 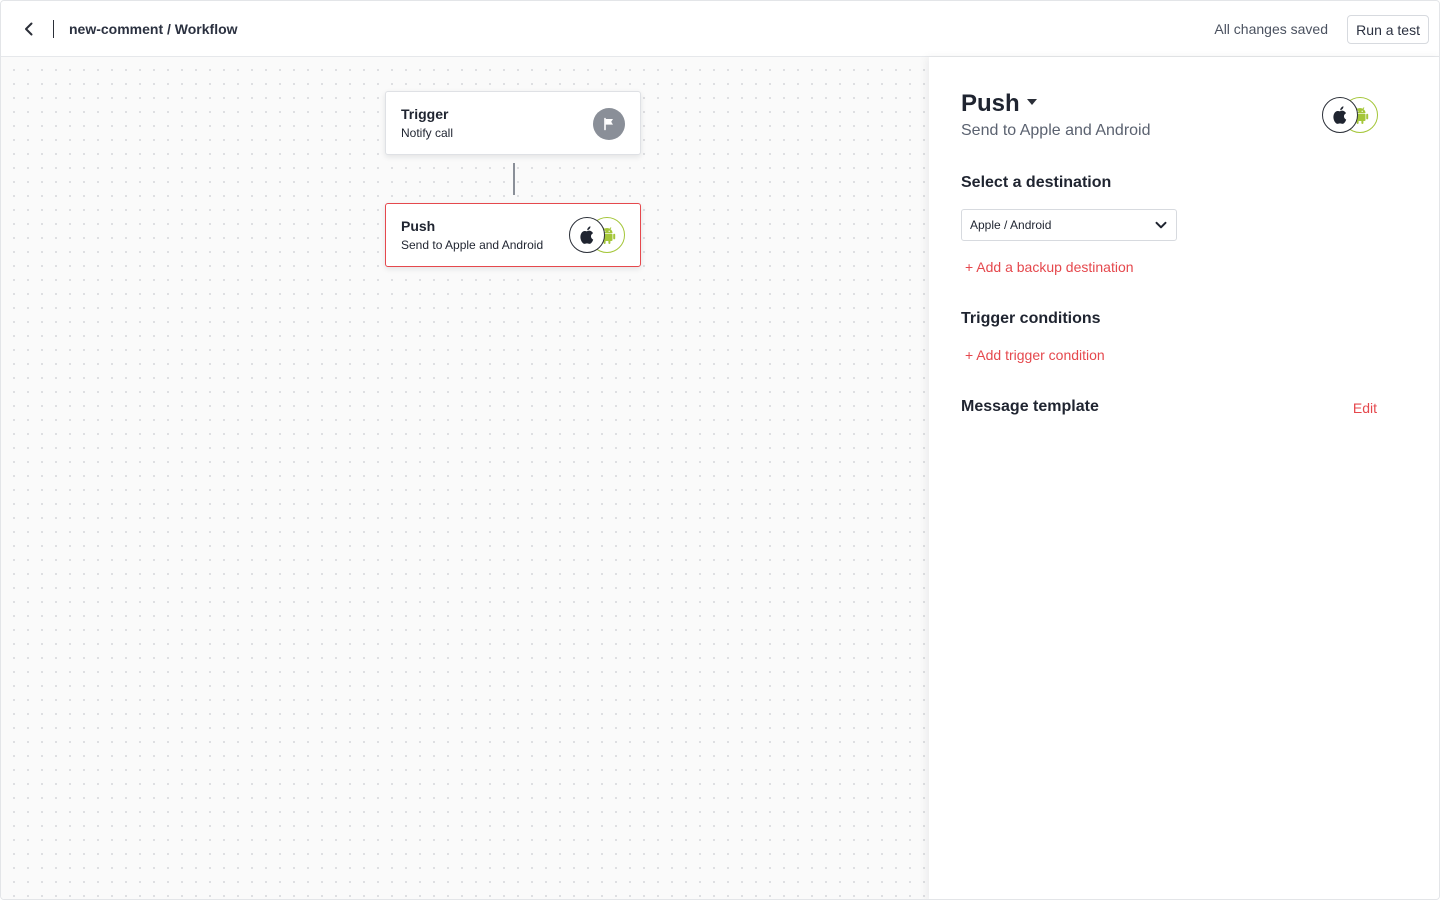 What do you see at coordinates (418, 226) in the screenshot?
I see `node-title: Push` at bounding box center [418, 226].